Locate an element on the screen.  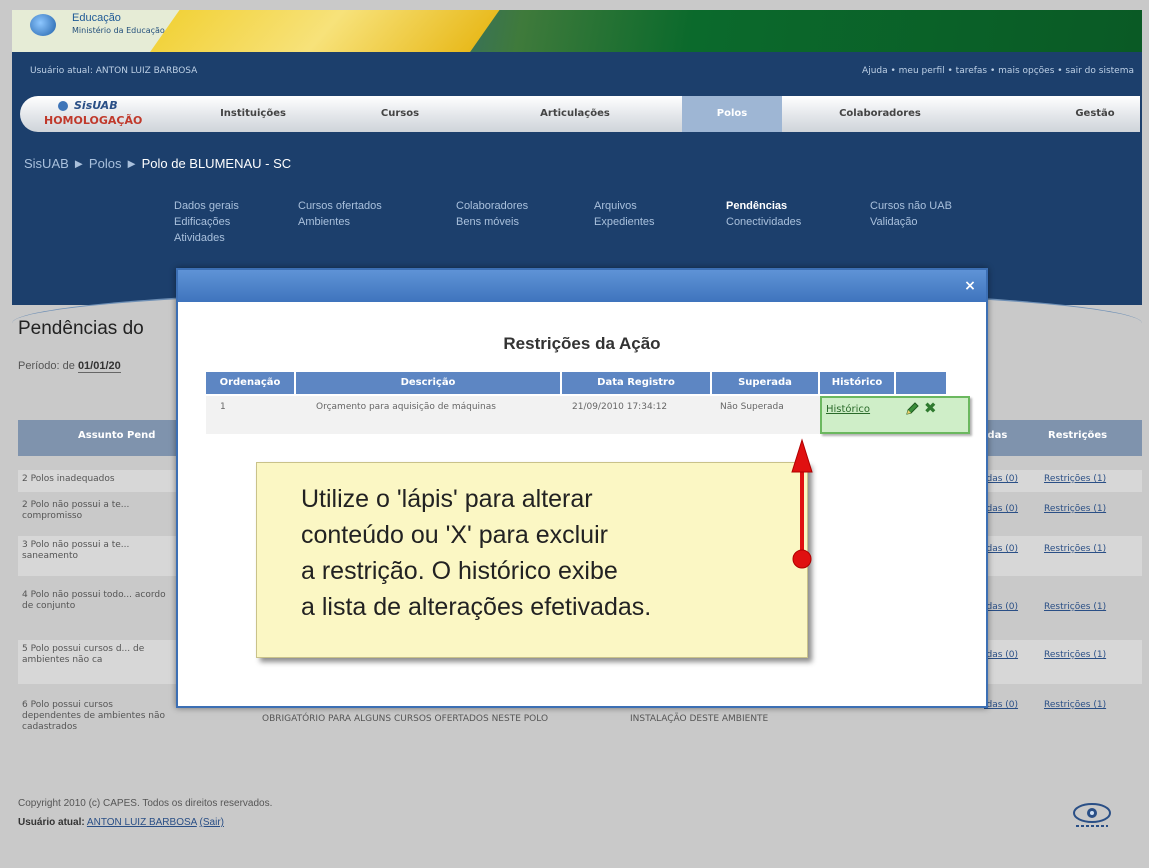
column-actions is located at coordinates (922, 383).